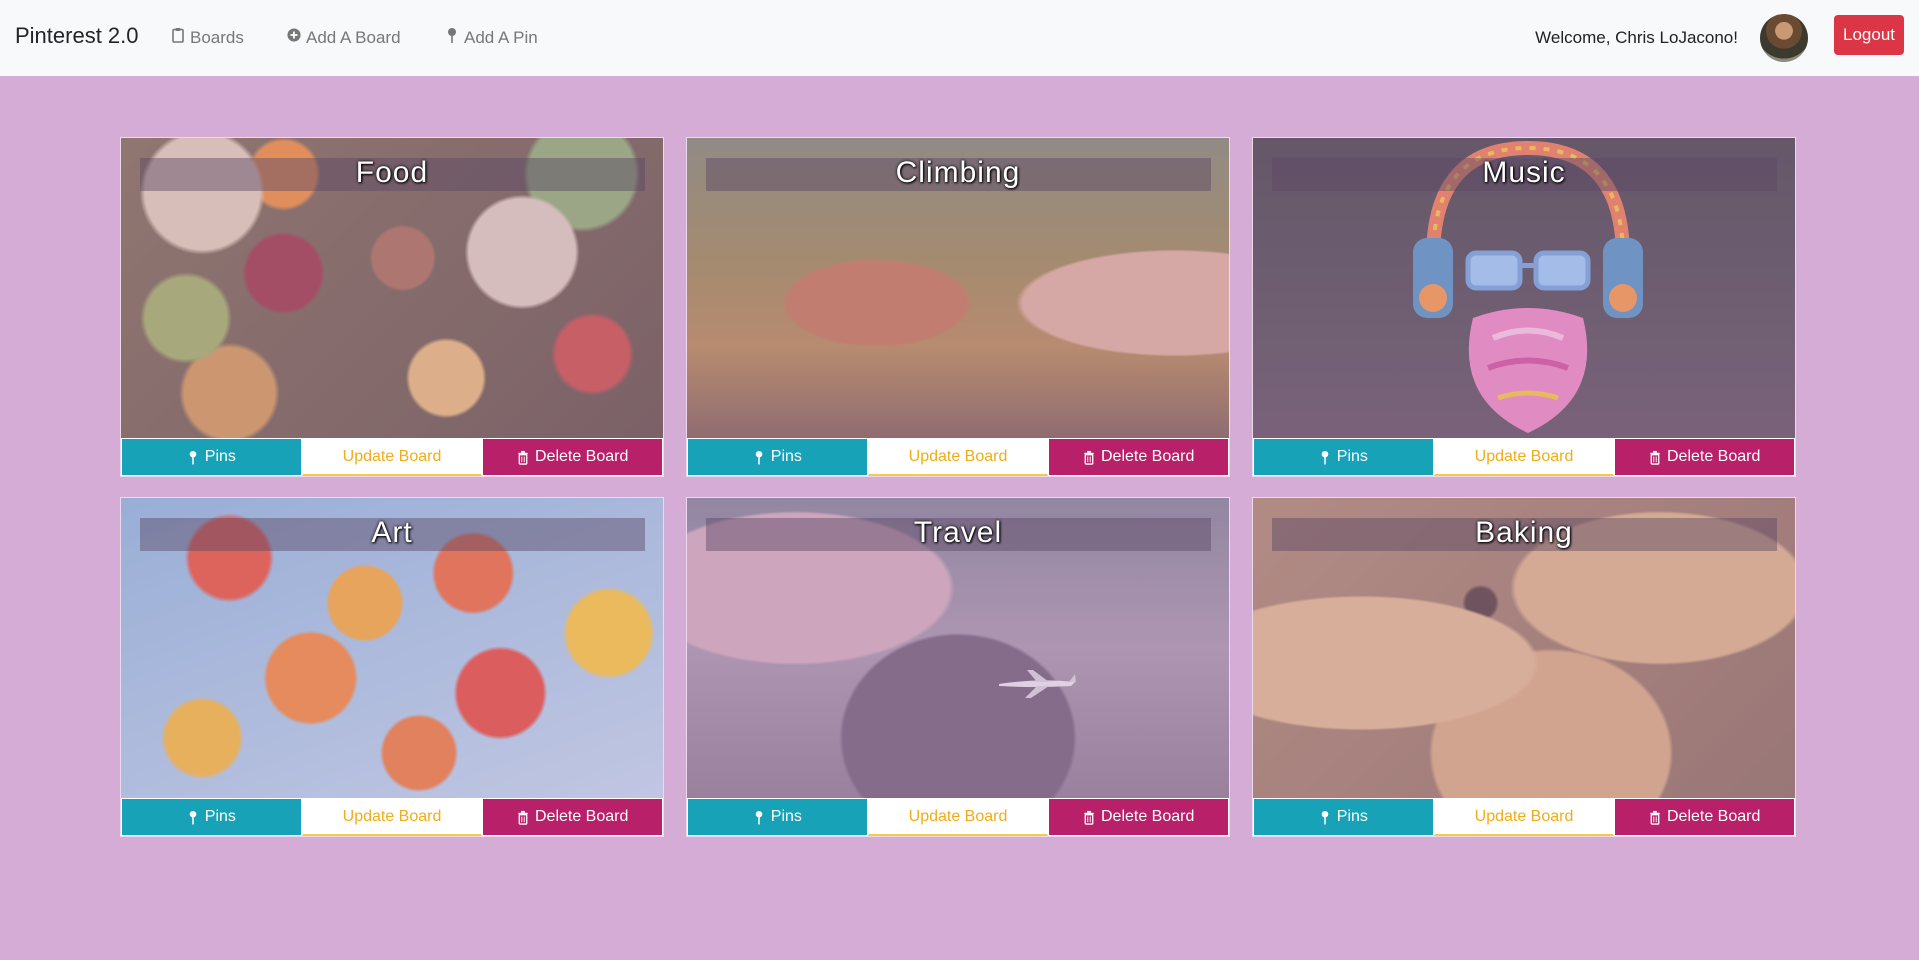 This screenshot has width=1919, height=960. I want to click on board-image: Food, so click(392, 288).